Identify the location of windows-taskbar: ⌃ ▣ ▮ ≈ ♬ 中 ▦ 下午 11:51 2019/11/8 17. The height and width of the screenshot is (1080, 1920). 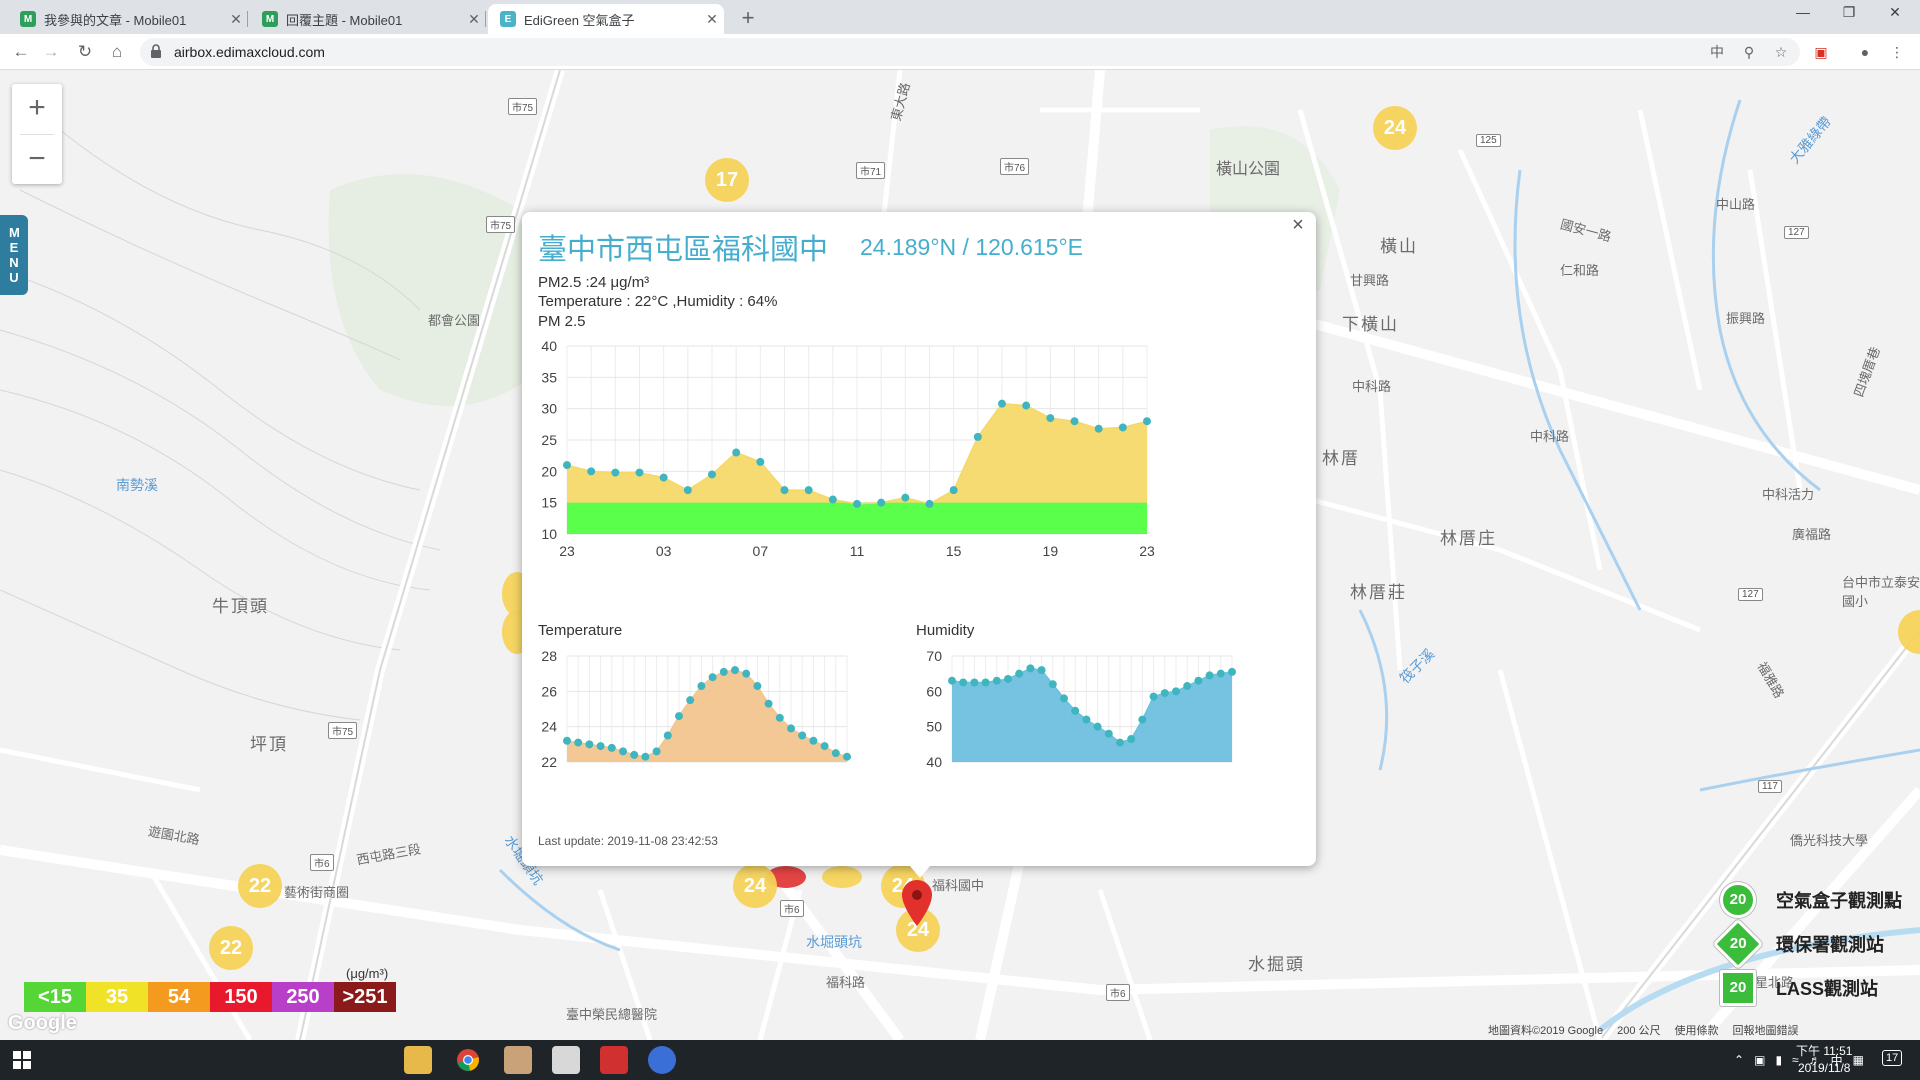
(960, 1060).